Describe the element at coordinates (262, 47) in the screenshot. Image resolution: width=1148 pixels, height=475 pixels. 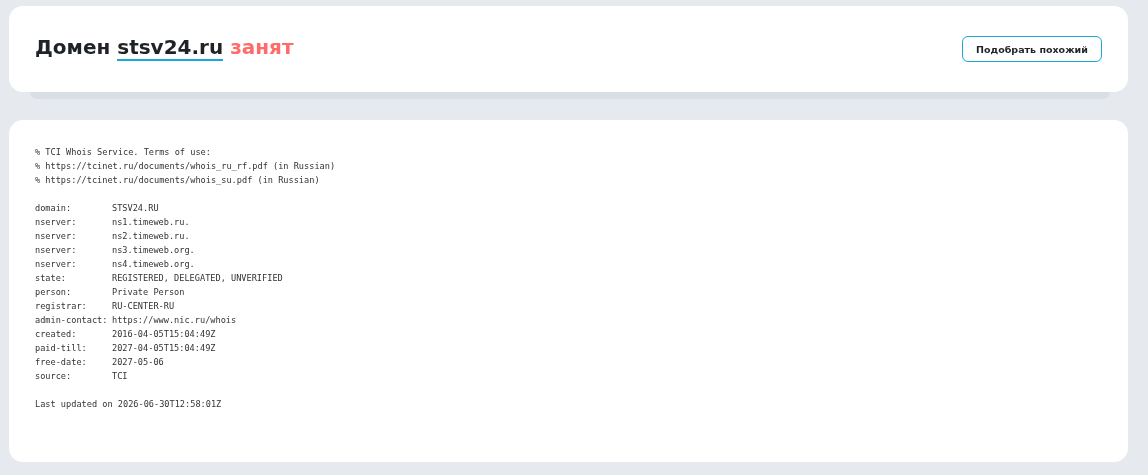
I see `domain-status: занят` at that location.